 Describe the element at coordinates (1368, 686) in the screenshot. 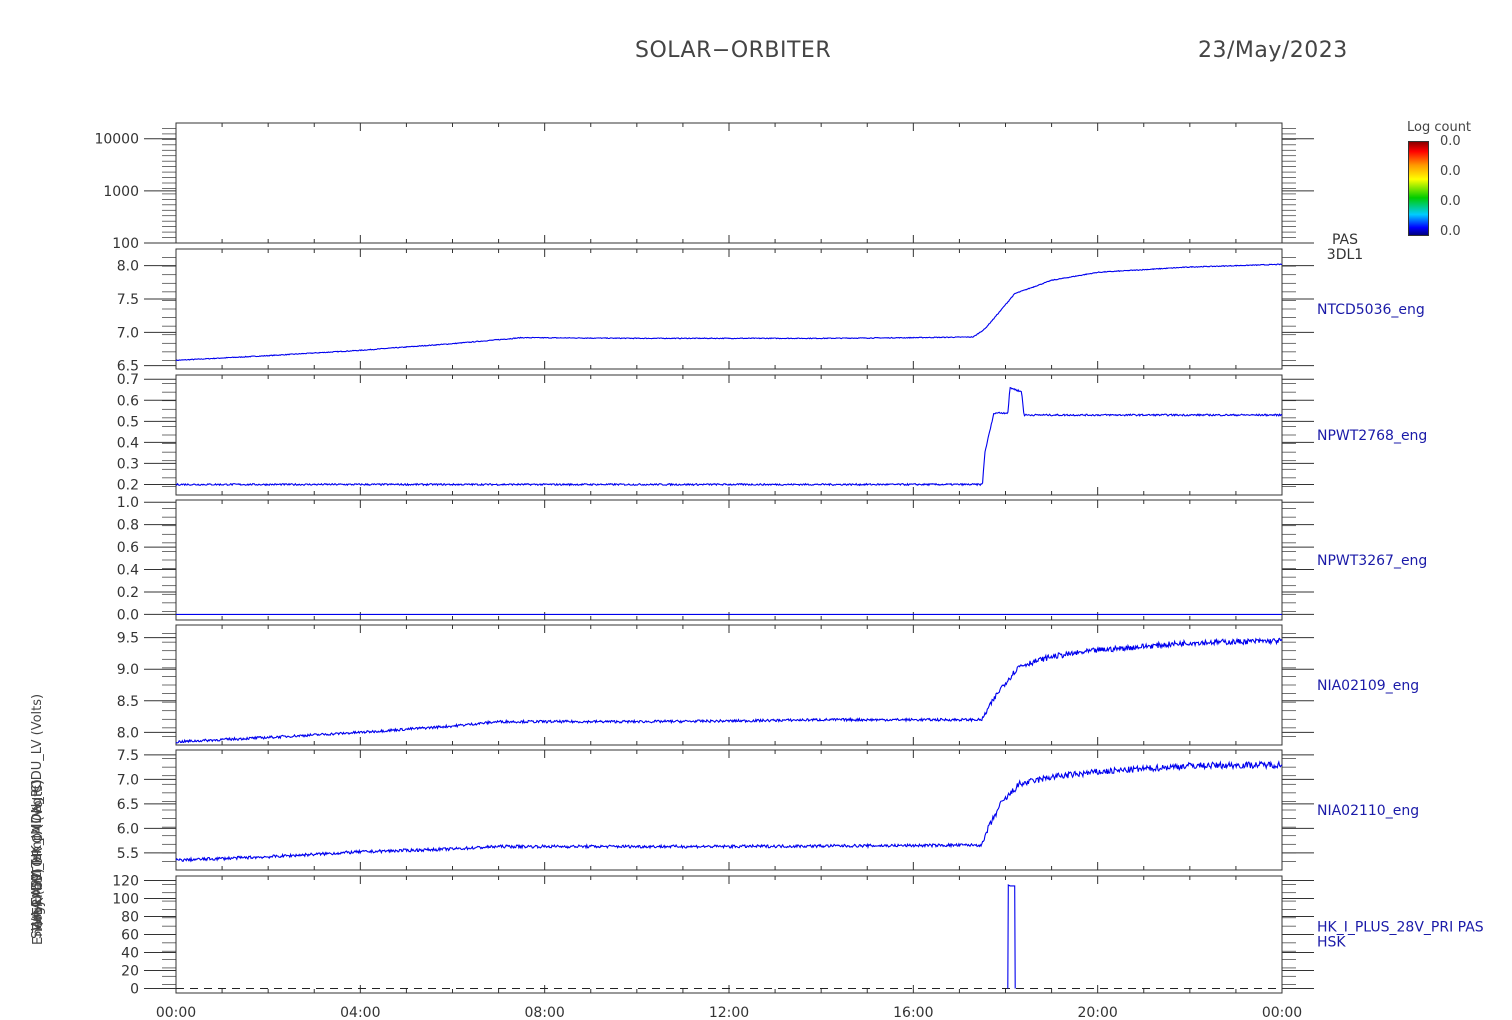

I see `panel-label: NIA02109_eng` at that location.